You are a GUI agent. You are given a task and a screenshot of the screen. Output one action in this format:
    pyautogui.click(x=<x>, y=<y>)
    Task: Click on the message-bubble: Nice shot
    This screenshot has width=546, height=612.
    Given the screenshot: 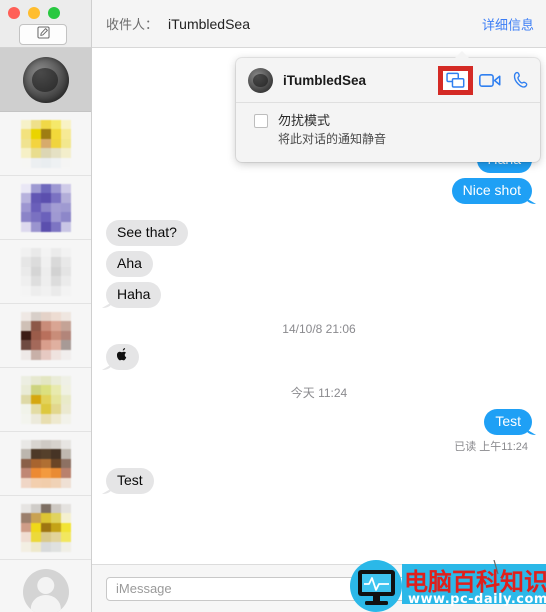 What is the action you would take?
    pyautogui.click(x=491, y=191)
    